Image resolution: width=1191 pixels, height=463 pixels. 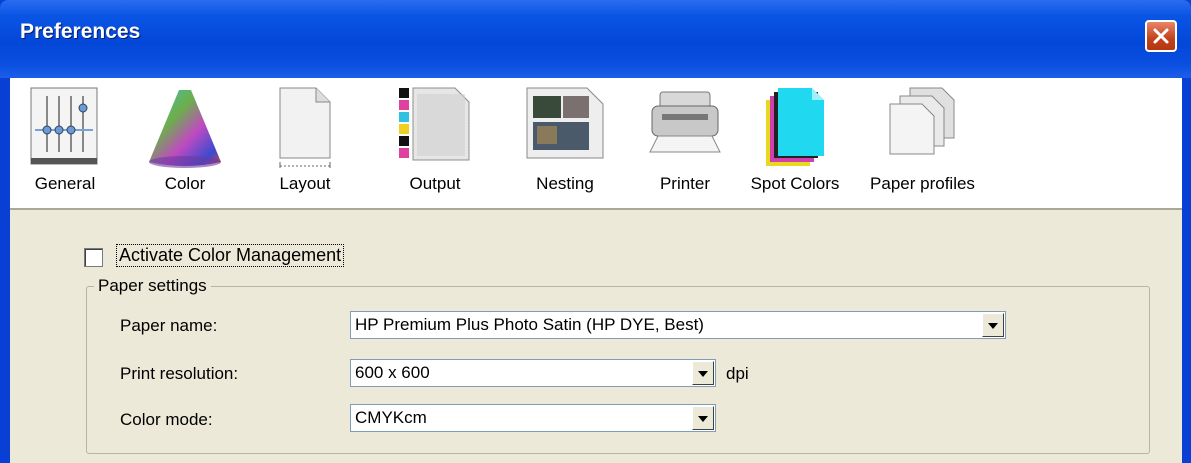 I want to click on toolbar-item-output: Output, so click(x=435, y=143).